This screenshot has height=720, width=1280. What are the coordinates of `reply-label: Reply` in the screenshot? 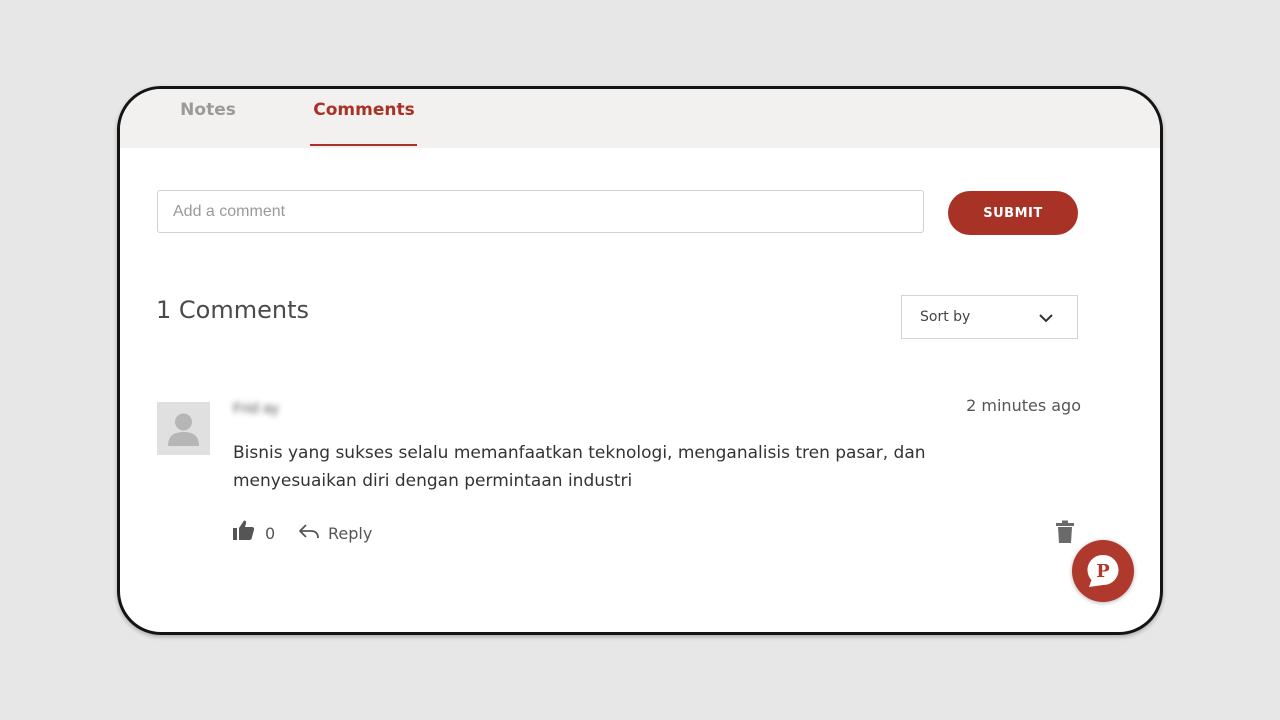 It's located at (350, 533).